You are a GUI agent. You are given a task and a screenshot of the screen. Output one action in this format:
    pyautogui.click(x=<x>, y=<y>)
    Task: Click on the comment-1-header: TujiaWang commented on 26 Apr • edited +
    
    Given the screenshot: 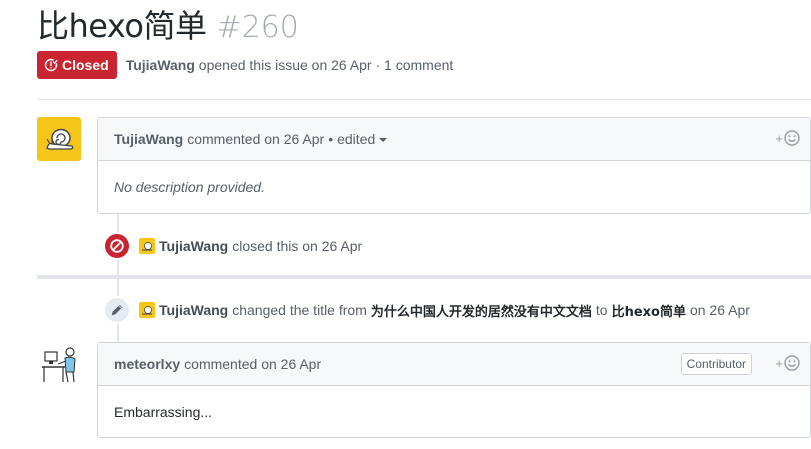 What is the action you would take?
    pyautogui.click(x=454, y=139)
    